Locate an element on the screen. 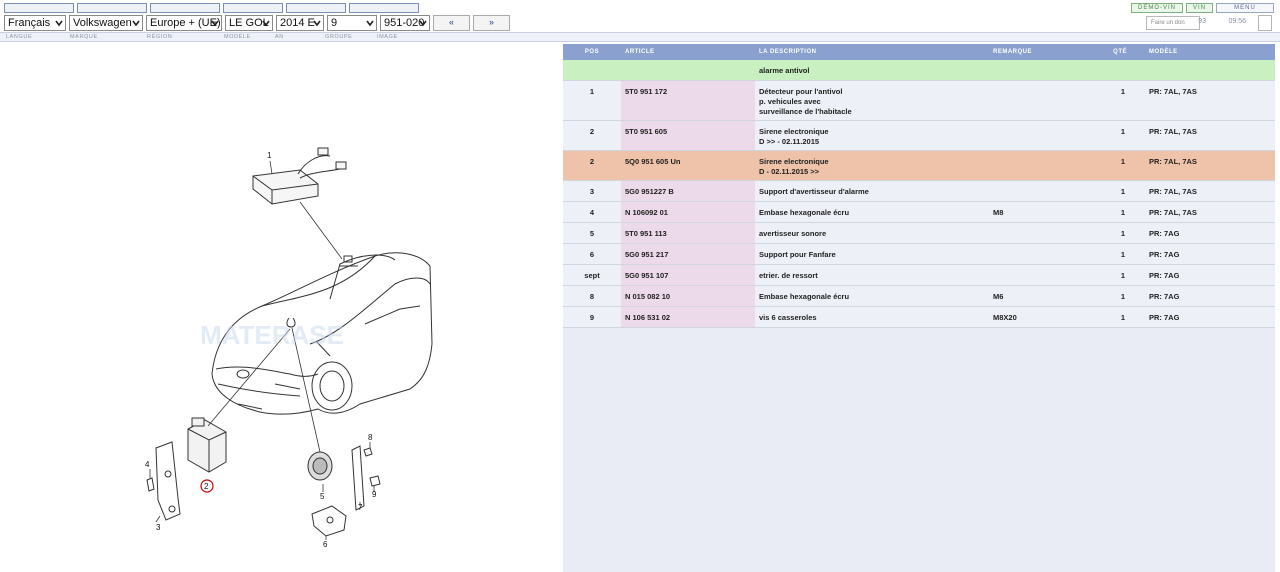  callout-6: 6 is located at coordinates (325, 544).